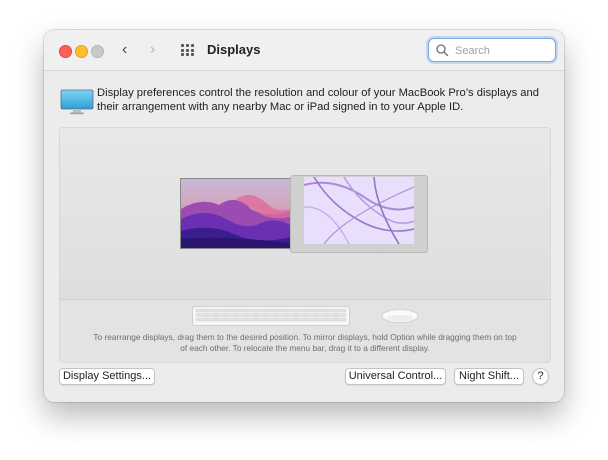 The height and width of the screenshot is (460, 608). I want to click on search-icon, so click(442, 50).